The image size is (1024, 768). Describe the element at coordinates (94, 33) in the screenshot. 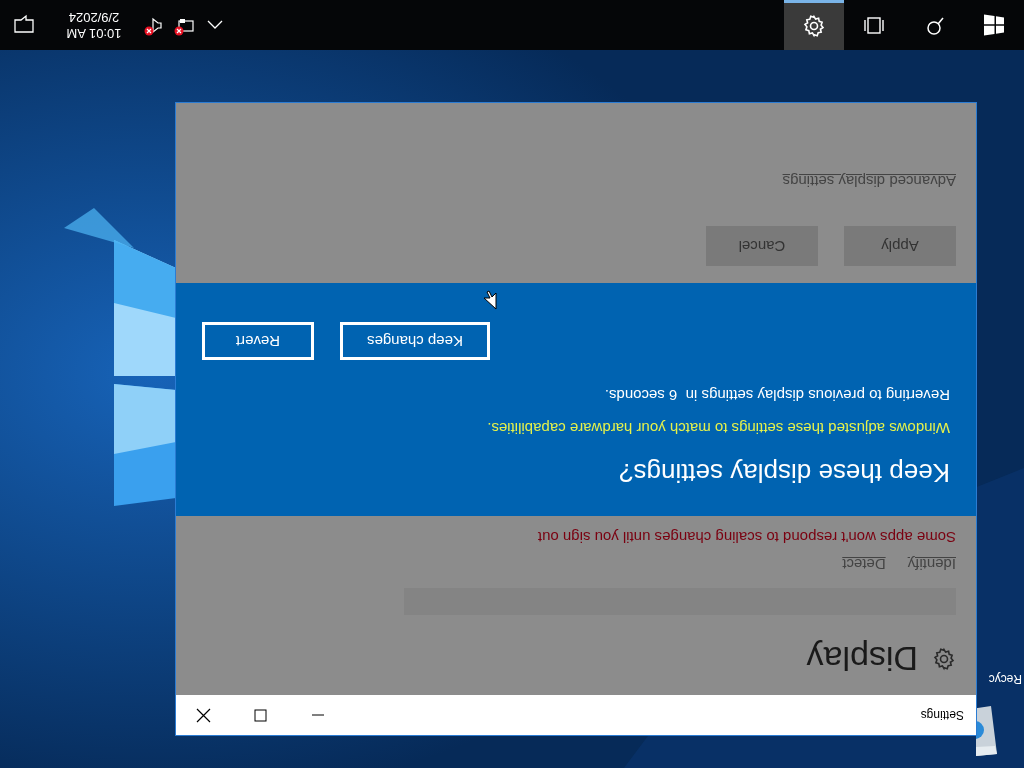

I see `clock-time: 10:01 AM` at that location.